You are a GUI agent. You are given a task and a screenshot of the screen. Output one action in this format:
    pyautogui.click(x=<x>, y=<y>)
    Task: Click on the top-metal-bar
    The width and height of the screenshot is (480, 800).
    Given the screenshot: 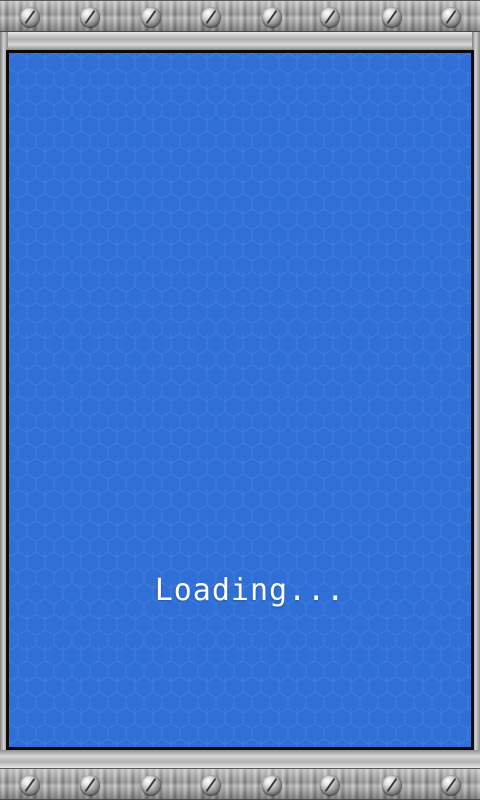 What is the action you would take?
    pyautogui.click(x=240, y=16)
    